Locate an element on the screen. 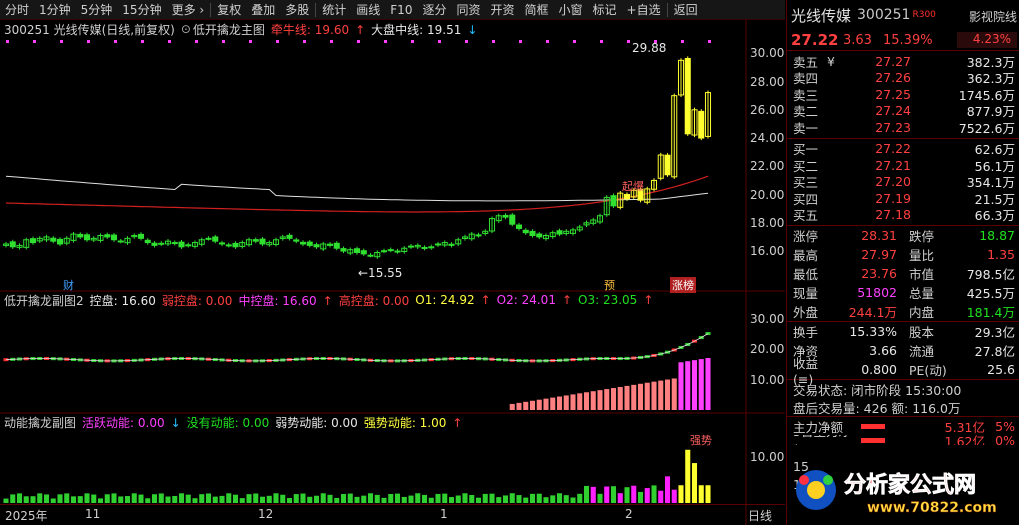 This screenshot has width=1019, height=525. toolbar-item-7: 多股 is located at coordinates (297, 10).